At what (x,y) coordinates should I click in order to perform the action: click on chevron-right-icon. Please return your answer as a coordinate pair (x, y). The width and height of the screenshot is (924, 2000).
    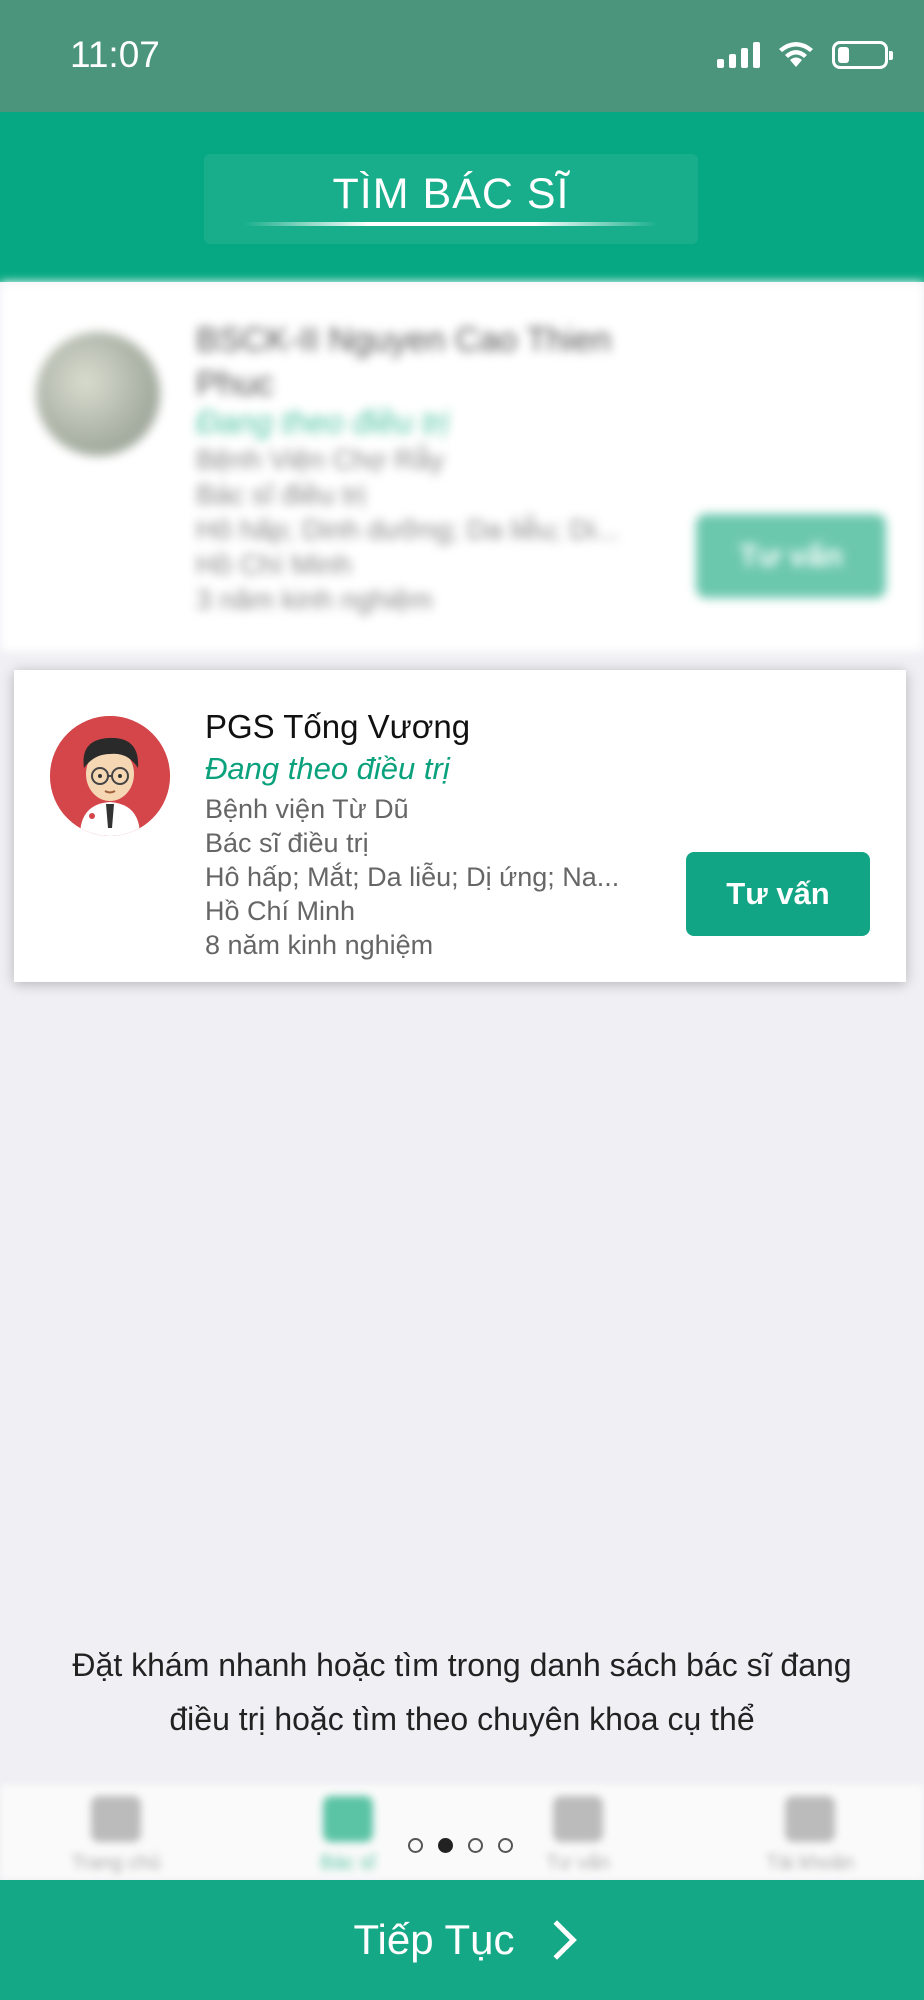
    Looking at the image, I should click on (556, 1940).